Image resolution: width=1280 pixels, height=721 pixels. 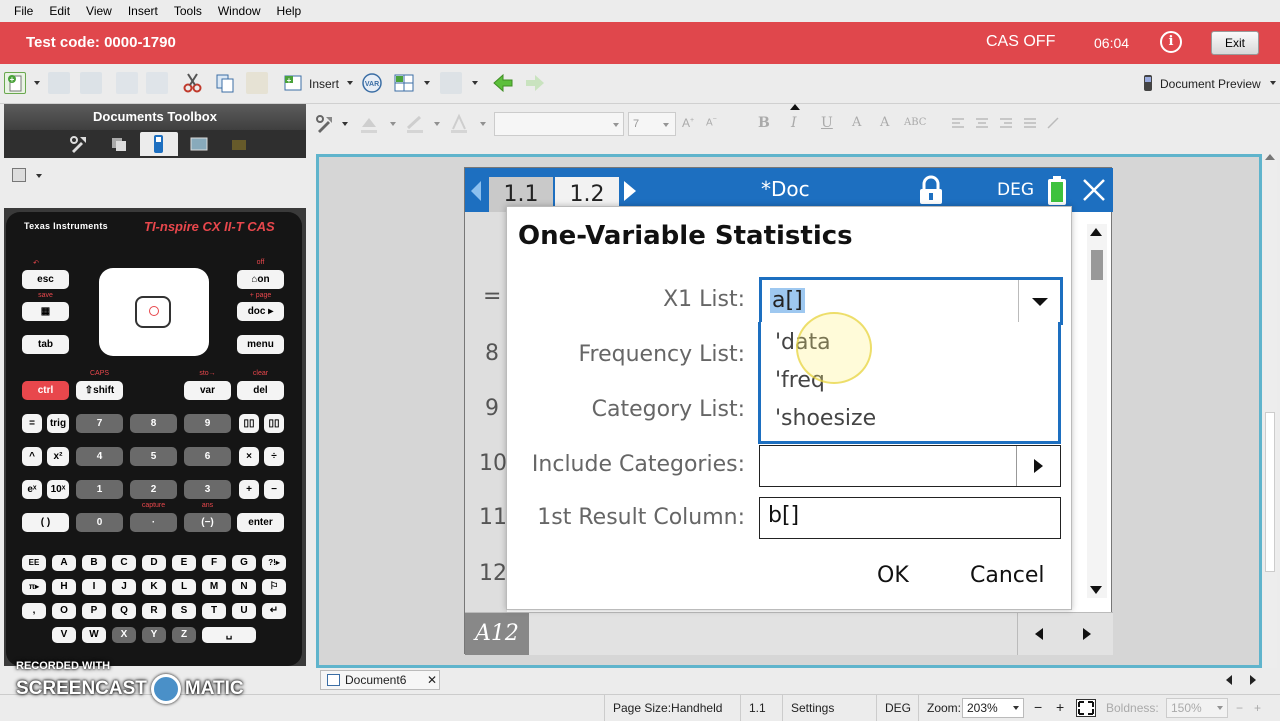 I want to click on key-1: 1, so click(x=99, y=489).